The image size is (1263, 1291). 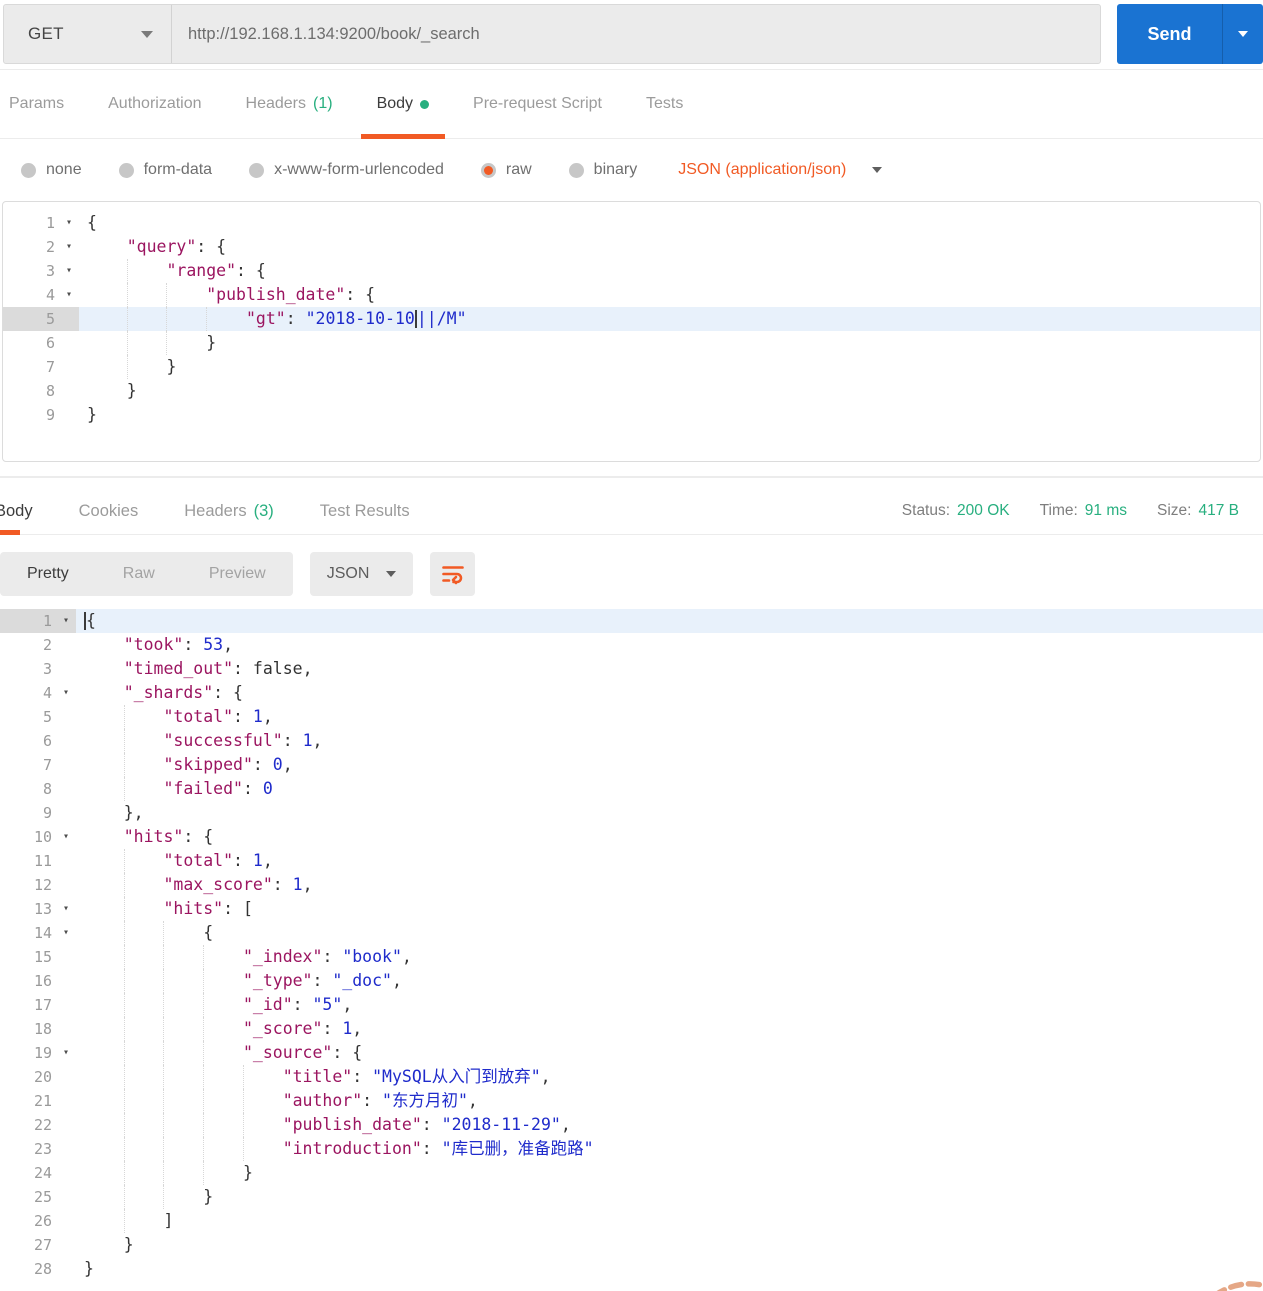 I want to click on time-value: 91 ms, so click(x=1106, y=510).